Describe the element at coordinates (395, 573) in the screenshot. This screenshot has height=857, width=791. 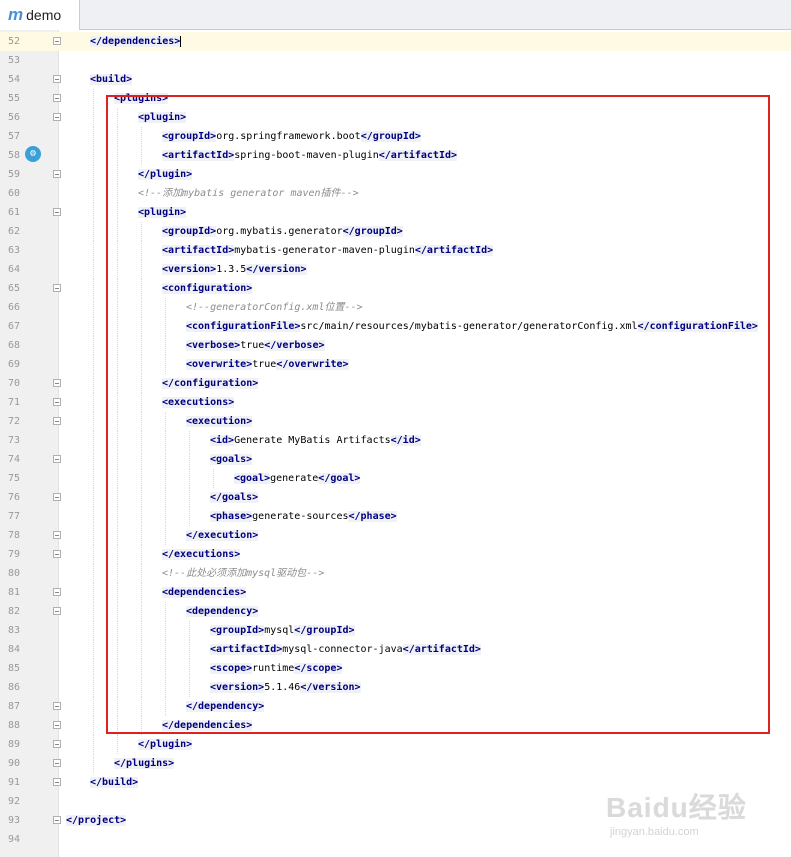
I see `code-line: 80 <!--此处必须添加mysql驱动包-->` at that location.